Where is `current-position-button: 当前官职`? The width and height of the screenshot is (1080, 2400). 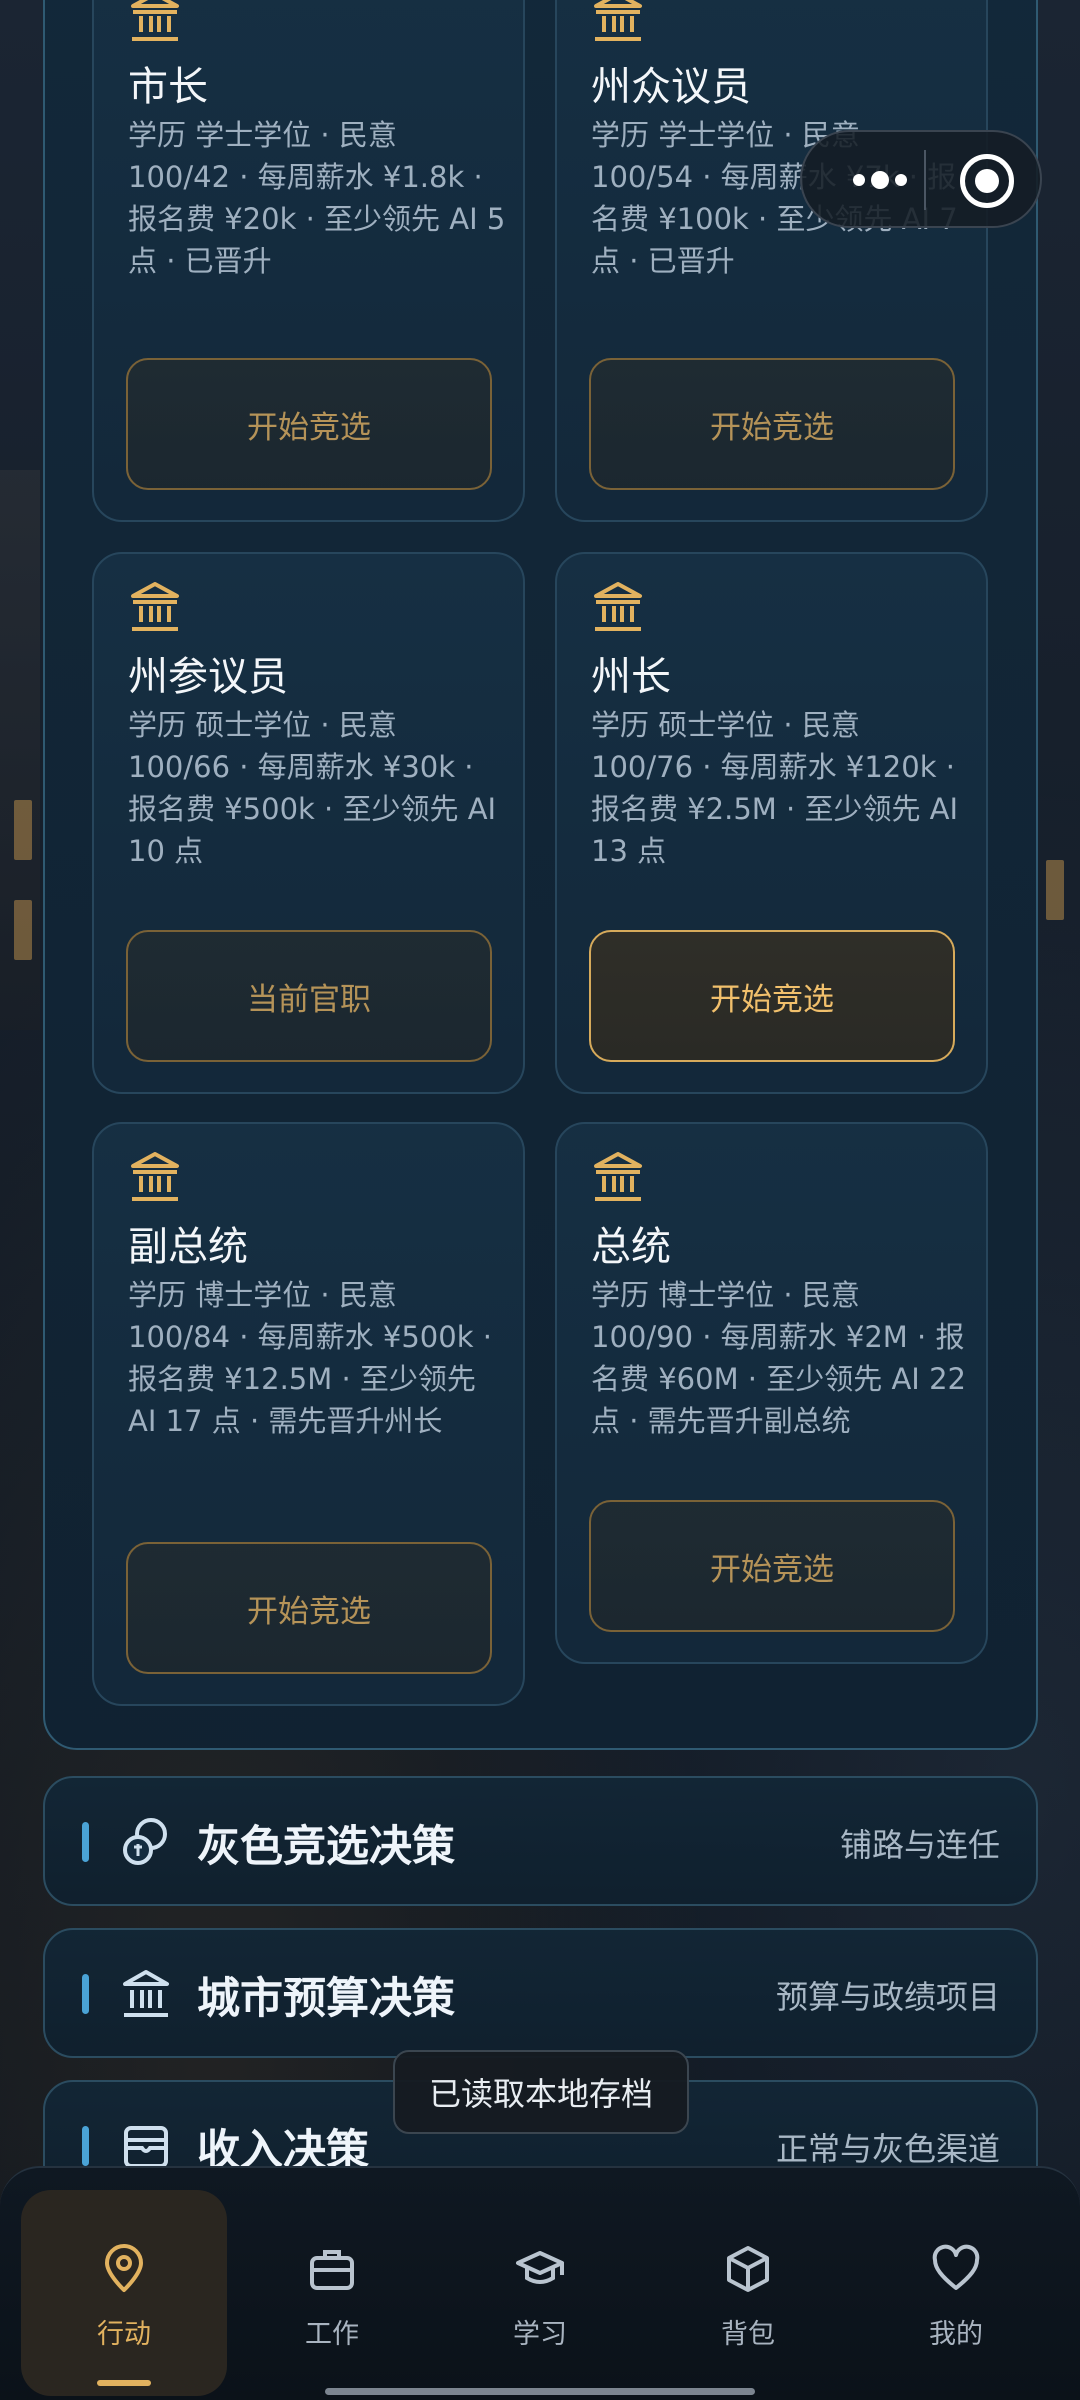
current-position-button: 当前官职 is located at coordinates (309, 996).